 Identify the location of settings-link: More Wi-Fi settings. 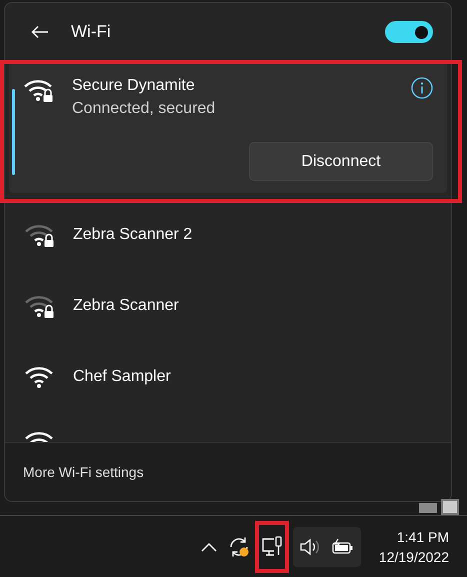
(83, 472).